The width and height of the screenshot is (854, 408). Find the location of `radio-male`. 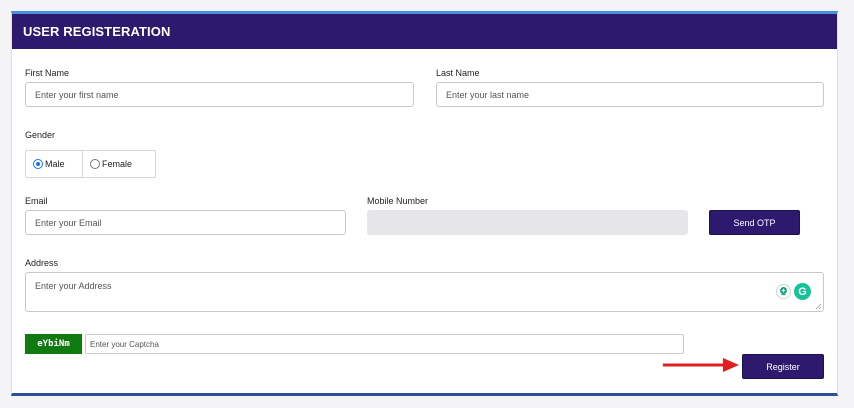

radio-male is located at coordinates (38, 164).